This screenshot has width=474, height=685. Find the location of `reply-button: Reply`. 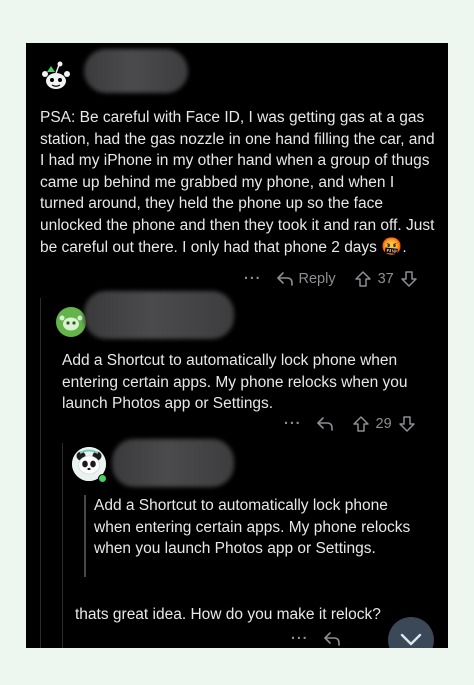

reply-button: Reply is located at coordinates (306, 279).